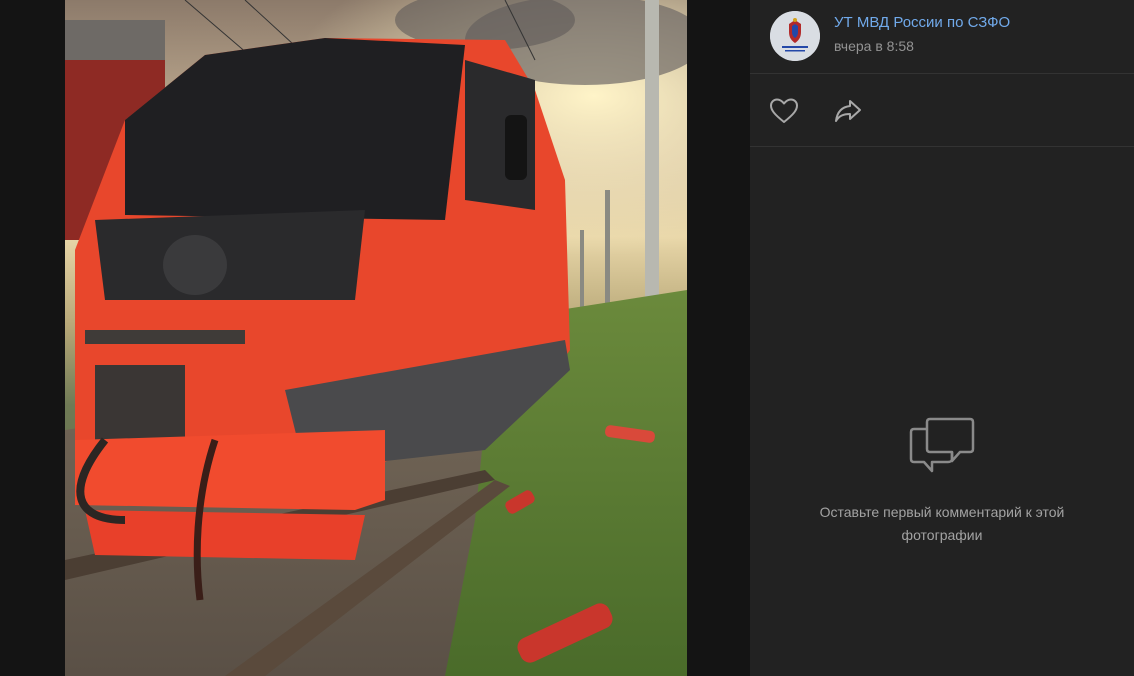 The width and height of the screenshot is (1134, 676). What do you see at coordinates (942, 37) in the screenshot?
I see `post-author-header: УТ МВД России по СЗФО вчера в 8:58` at bounding box center [942, 37].